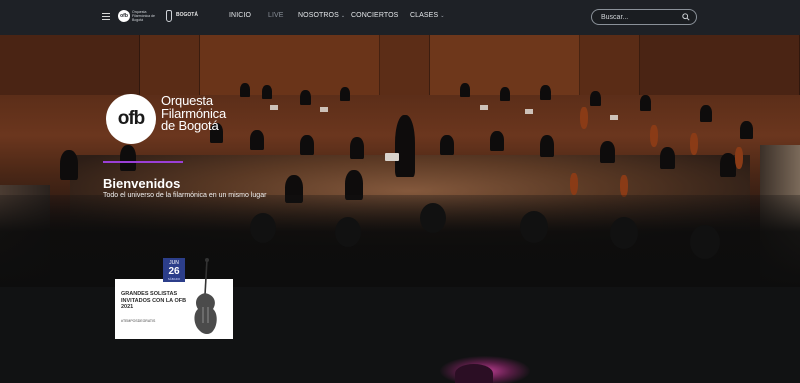  What do you see at coordinates (392, 157) in the screenshot?
I see `music-score` at bounding box center [392, 157].